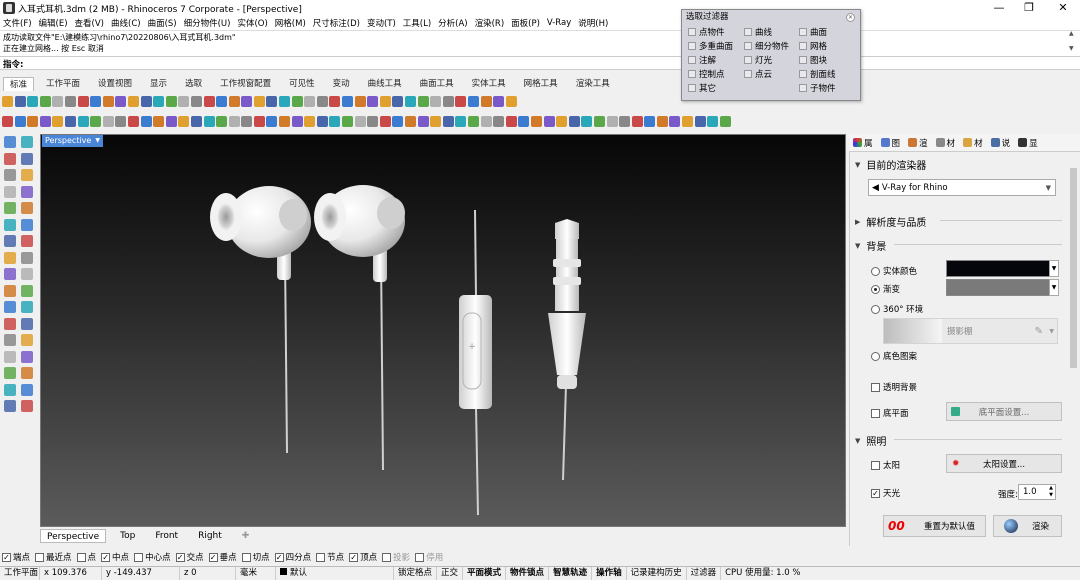  Describe the element at coordinates (973, 143) in the screenshot. I see `tab-materials-2: 材` at that location.